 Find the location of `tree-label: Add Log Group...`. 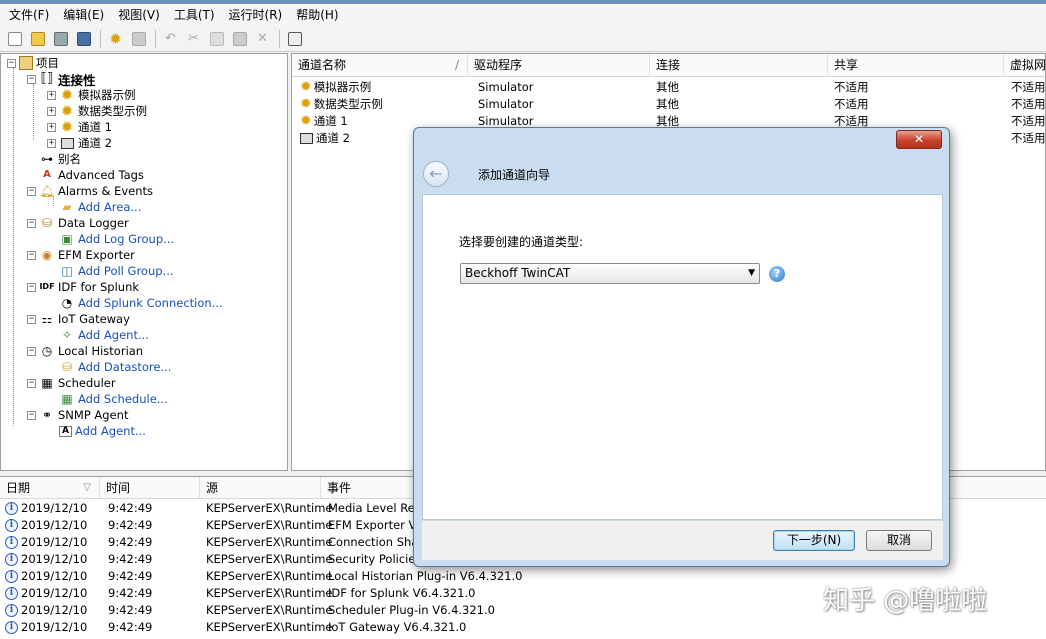

tree-label: Add Log Group... is located at coordinates (126, 239).